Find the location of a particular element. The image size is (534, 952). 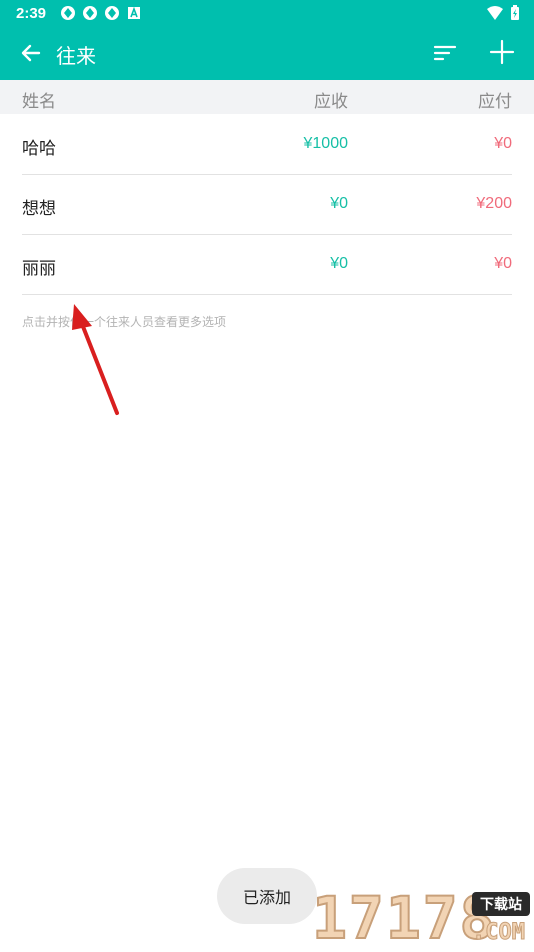

contact-name: 想想 is located at coordinates (39, 208).